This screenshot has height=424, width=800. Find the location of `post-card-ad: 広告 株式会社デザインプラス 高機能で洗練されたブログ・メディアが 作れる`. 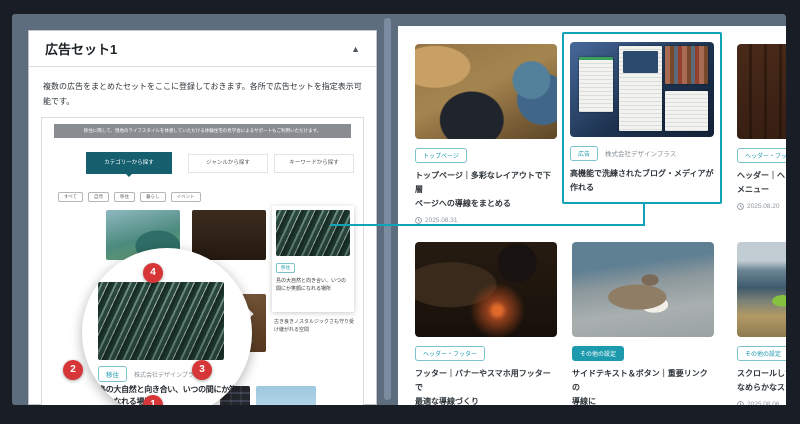

post-card-ad: 広告 株式会社デザインプラス 高機能で洗練されたブログ・メディアが 作れる is located at coordinates (642, 118).